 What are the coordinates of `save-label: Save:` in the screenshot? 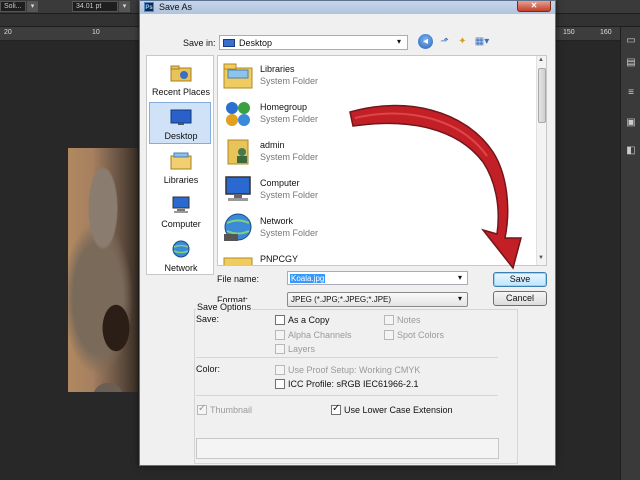 It's located at (208, 319).